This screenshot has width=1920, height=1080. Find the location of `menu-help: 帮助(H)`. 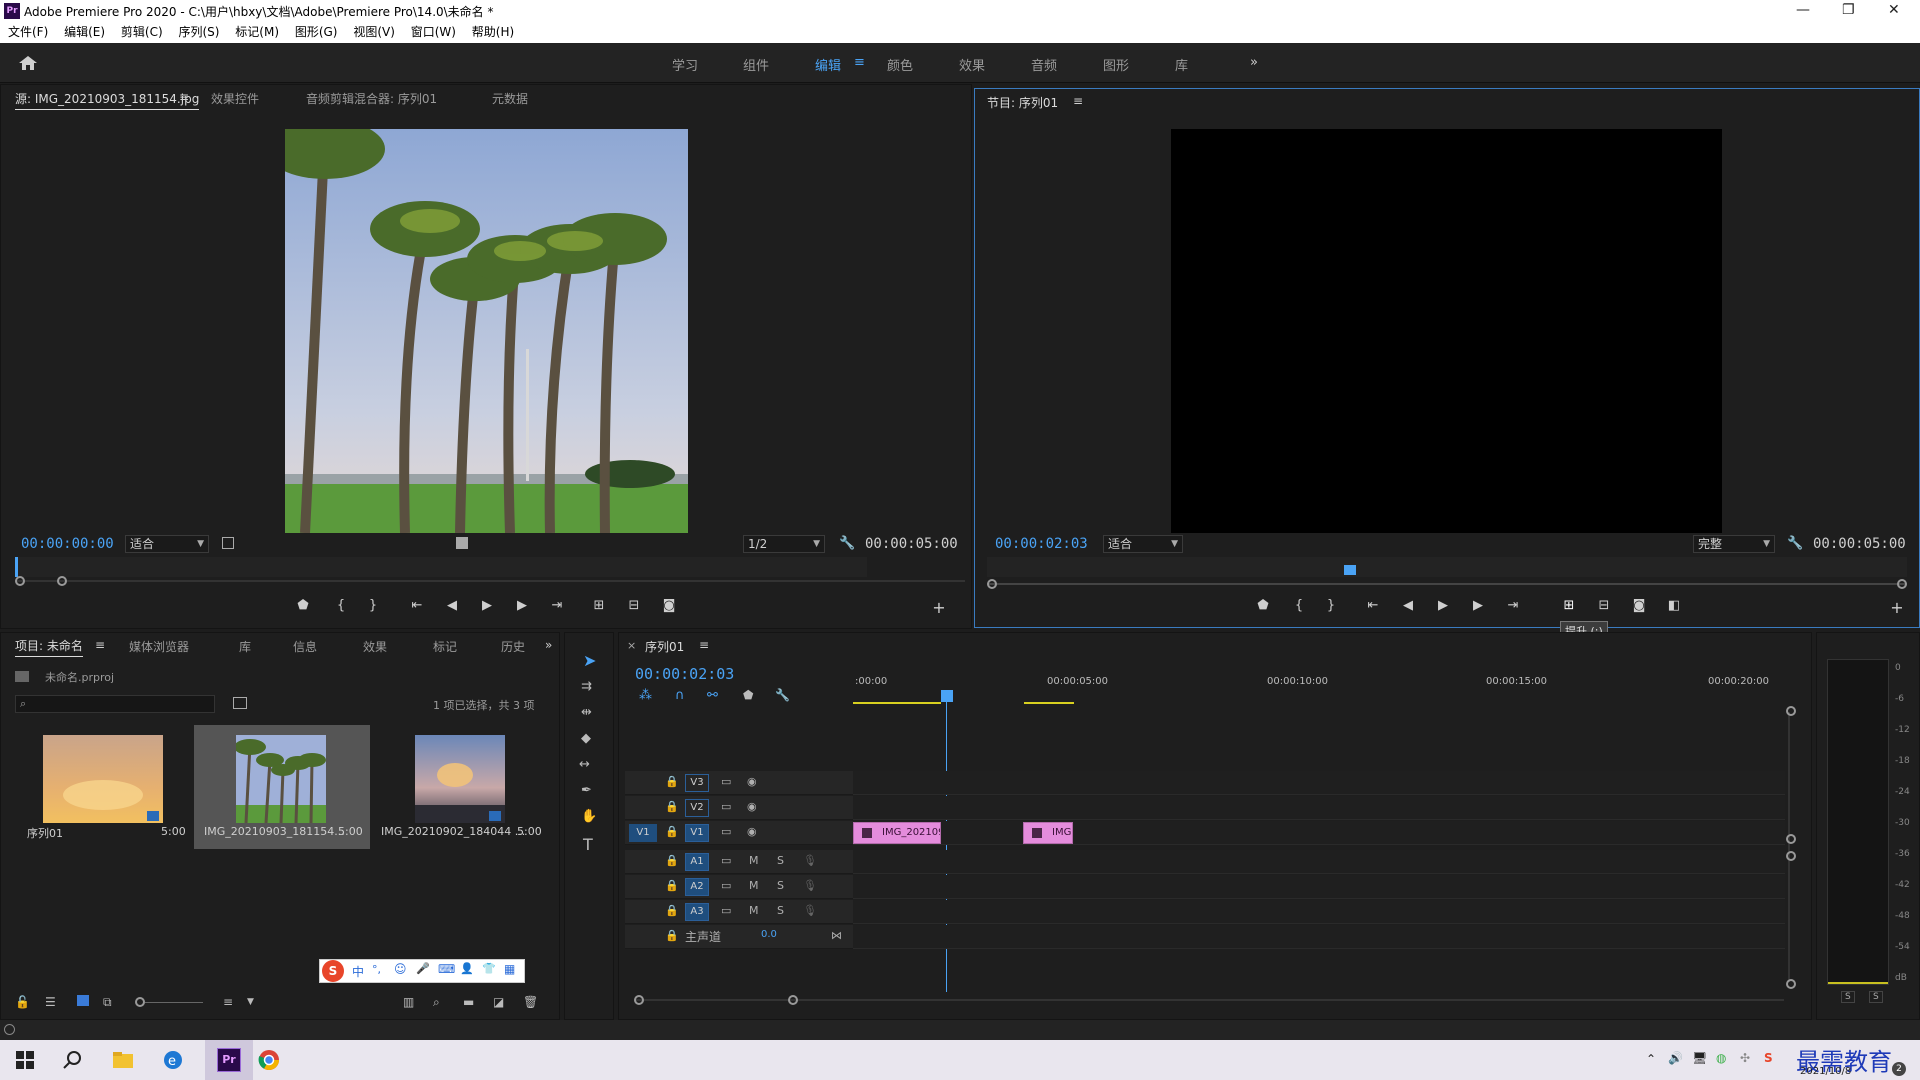

menu-help: 帮助(H) is located at coordinates (493, 32).